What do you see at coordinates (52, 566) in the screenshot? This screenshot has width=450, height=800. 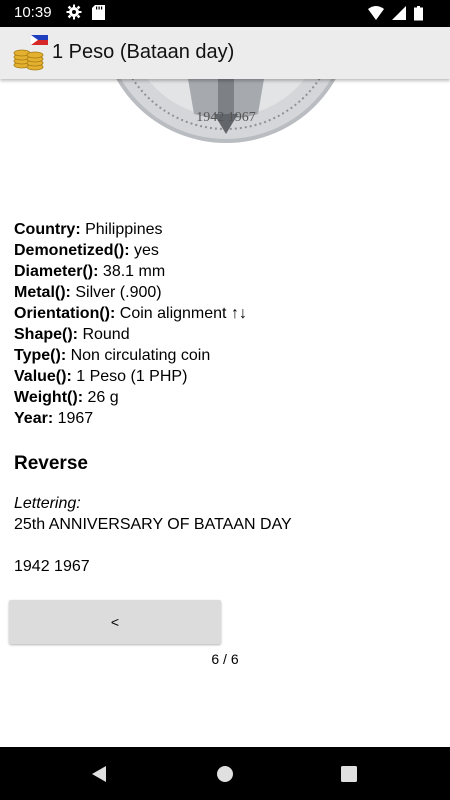 I see `lettering-text-line: 1942 1967` at bounding box center [52, 566].